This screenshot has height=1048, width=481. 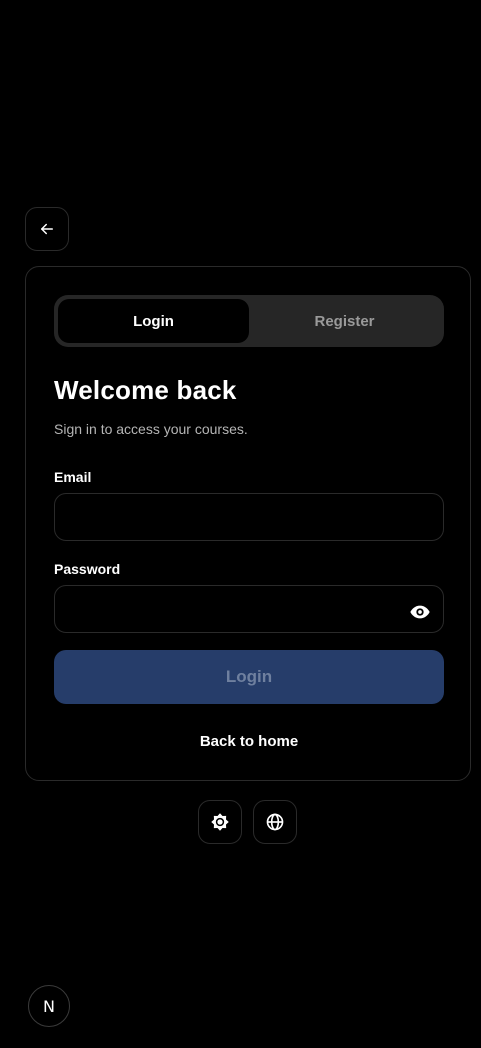 I want to click on sun-gear-icon, so click(x=220, y=822).